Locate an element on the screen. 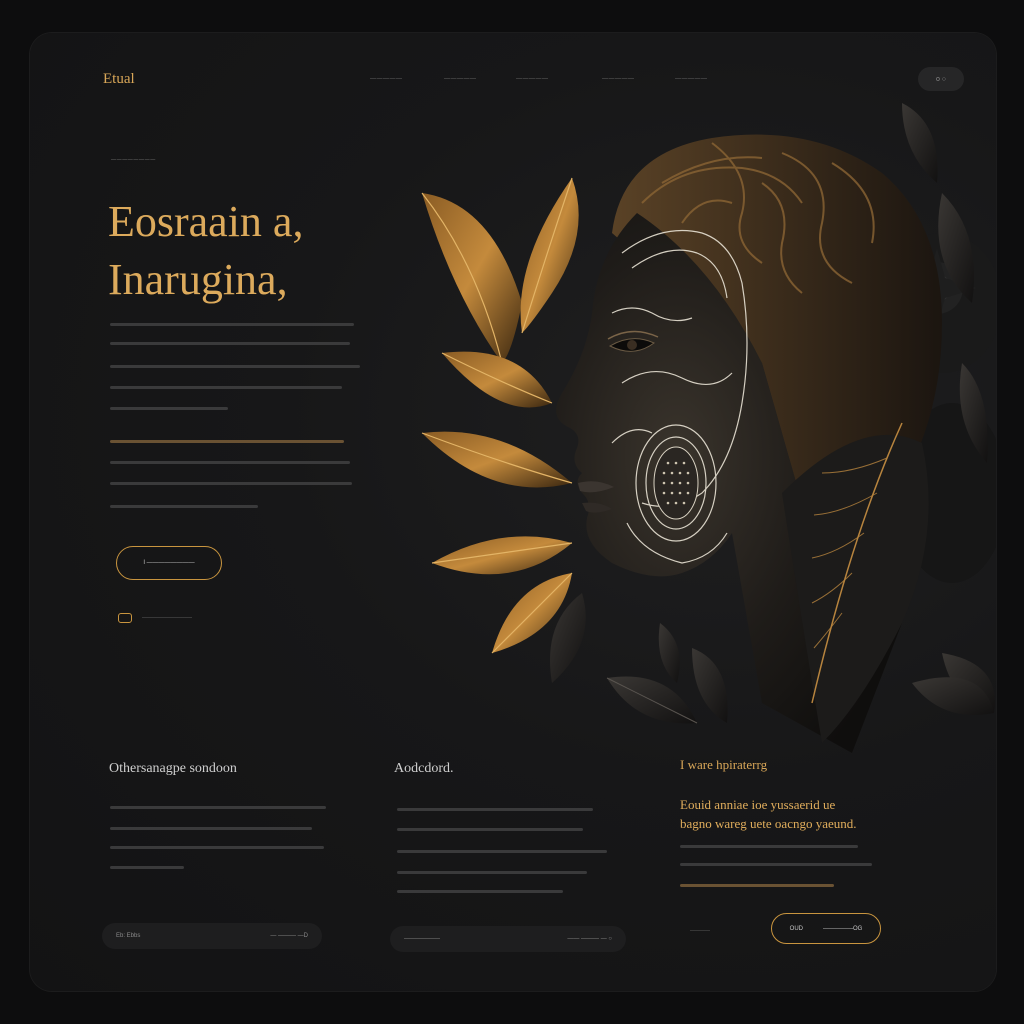 The width and height of the screenshot is (1024, 1024). column-3-button: OUD —————OG is located at coordinates (826, 928).